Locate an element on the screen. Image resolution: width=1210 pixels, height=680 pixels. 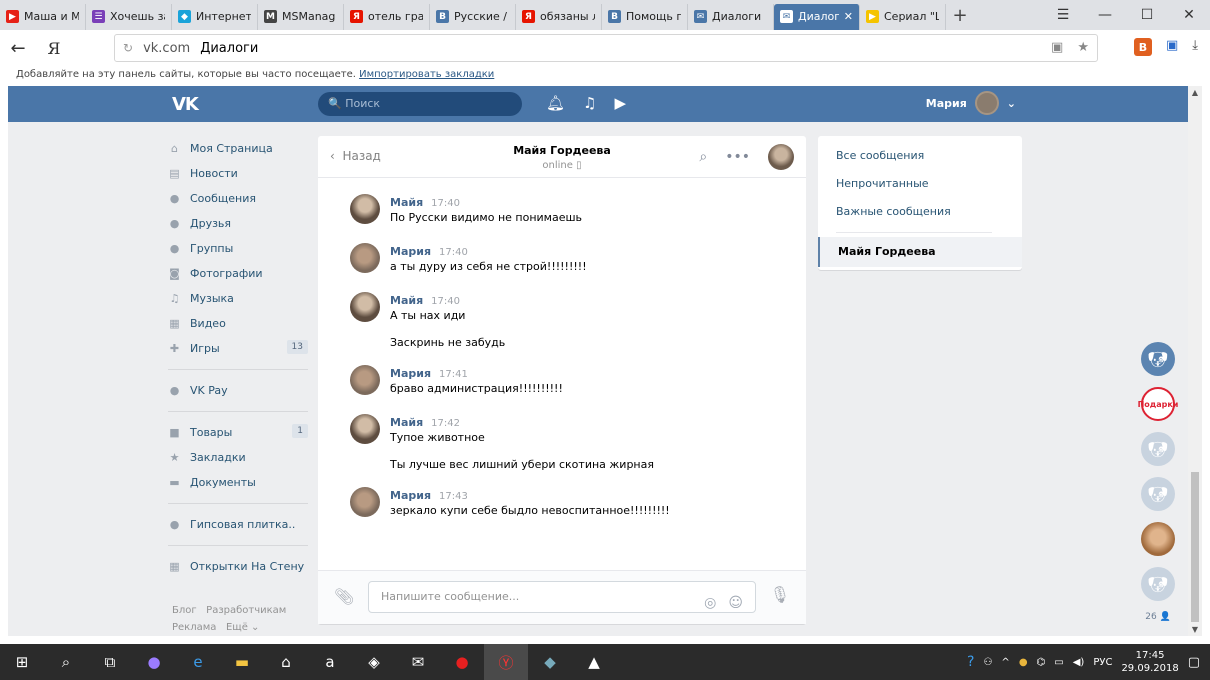
browser-tab: ◆ Интернет is located at coordinates (215, 16).